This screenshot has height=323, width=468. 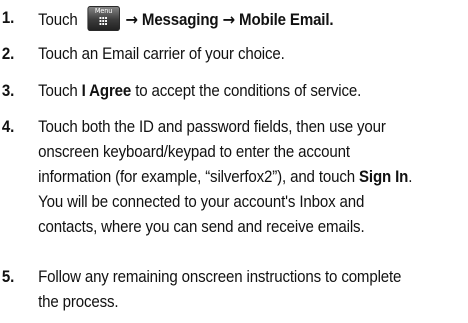 What do you see at coordinates (161, 54) in the screenshot?
I see `step-text: Touch an Email carrier of your choice.` at bounding box center [161, 54].